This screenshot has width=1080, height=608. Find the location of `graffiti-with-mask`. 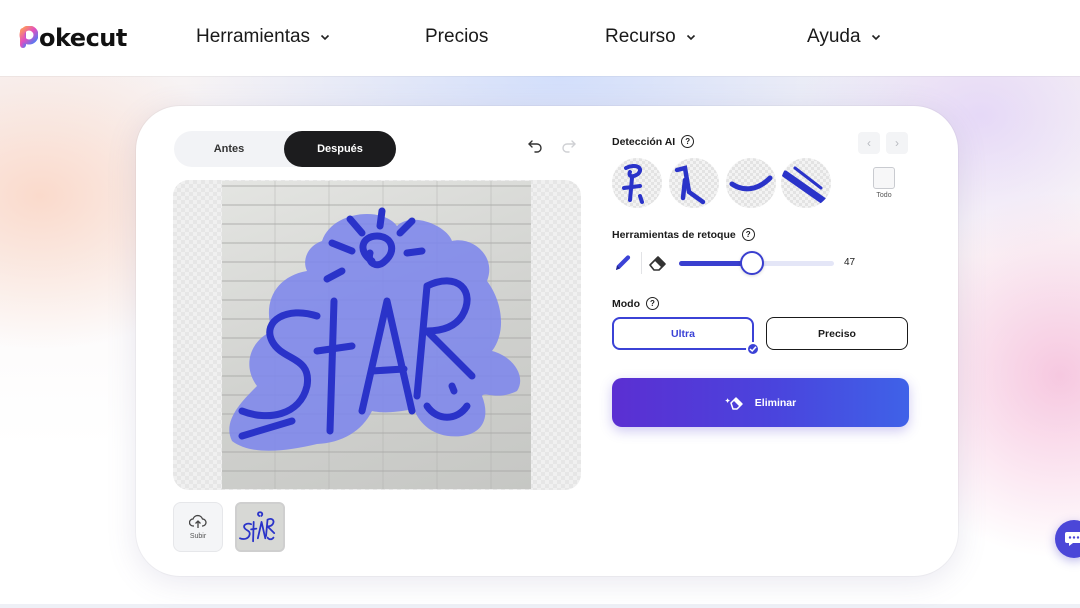

graffiti-with-mask is located at coordinates (375, 329).